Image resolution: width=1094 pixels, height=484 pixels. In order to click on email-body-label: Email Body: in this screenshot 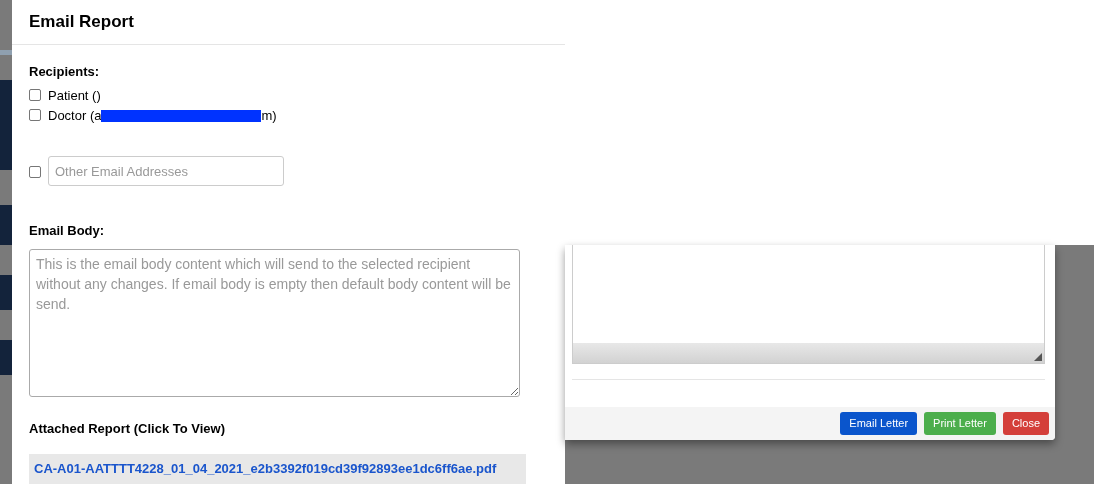, I will do `click(67, 231)`.